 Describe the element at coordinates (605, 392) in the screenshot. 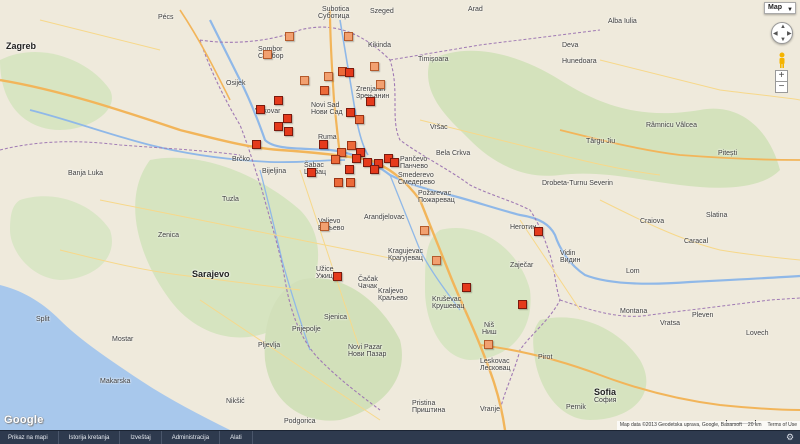

I see `city-label: Sofia` at that location.